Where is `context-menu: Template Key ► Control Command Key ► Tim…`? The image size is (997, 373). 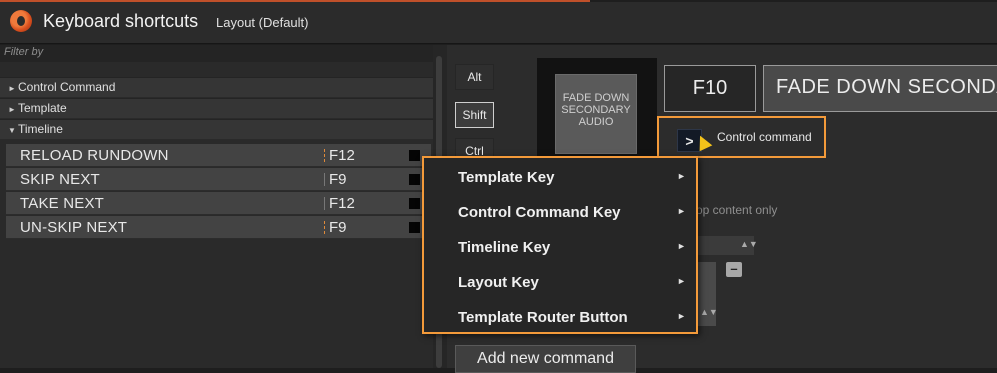
context-menu: Template Key ► Control Command Key ► Tim… is located at coordinates (560, 245).